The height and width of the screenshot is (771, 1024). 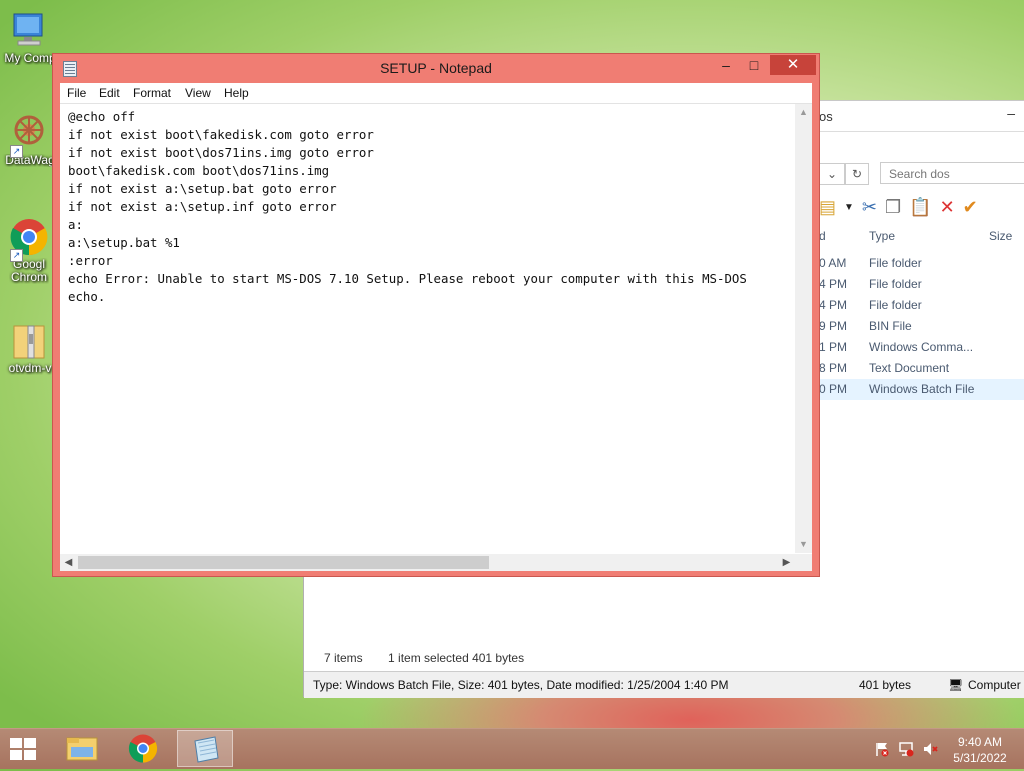 What do you see at coordinates (882, 749) in the screenshot?
I see `action-center-flag-icon` at bounding box center [882, 749].